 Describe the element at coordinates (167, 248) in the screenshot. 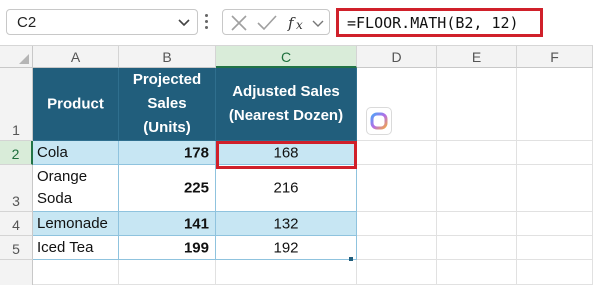

I see `cell-b5: 199` at that location.